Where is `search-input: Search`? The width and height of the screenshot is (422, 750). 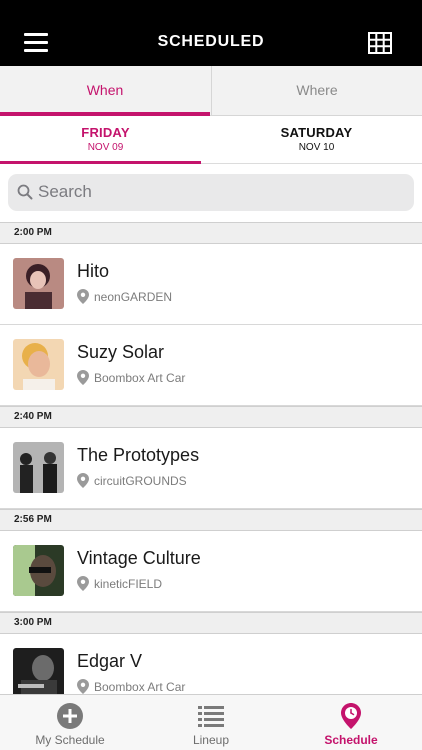 search-input: Search is located at coordinates (211, 192).